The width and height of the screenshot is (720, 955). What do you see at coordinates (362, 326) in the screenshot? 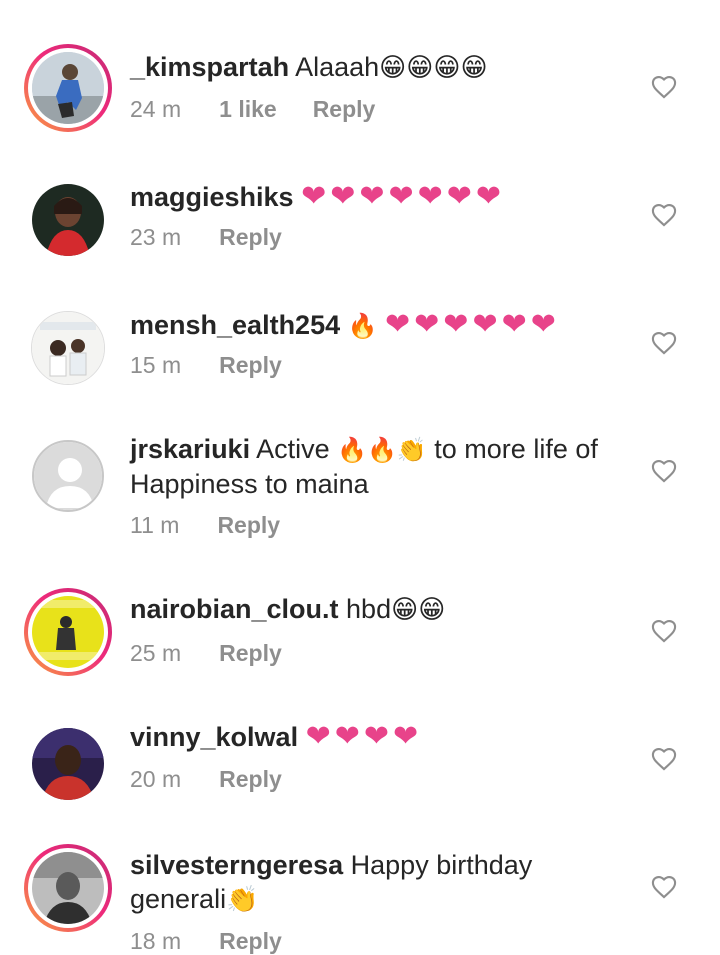
I see `fire-emoji: 🔥` at bounding box center [362, 326].